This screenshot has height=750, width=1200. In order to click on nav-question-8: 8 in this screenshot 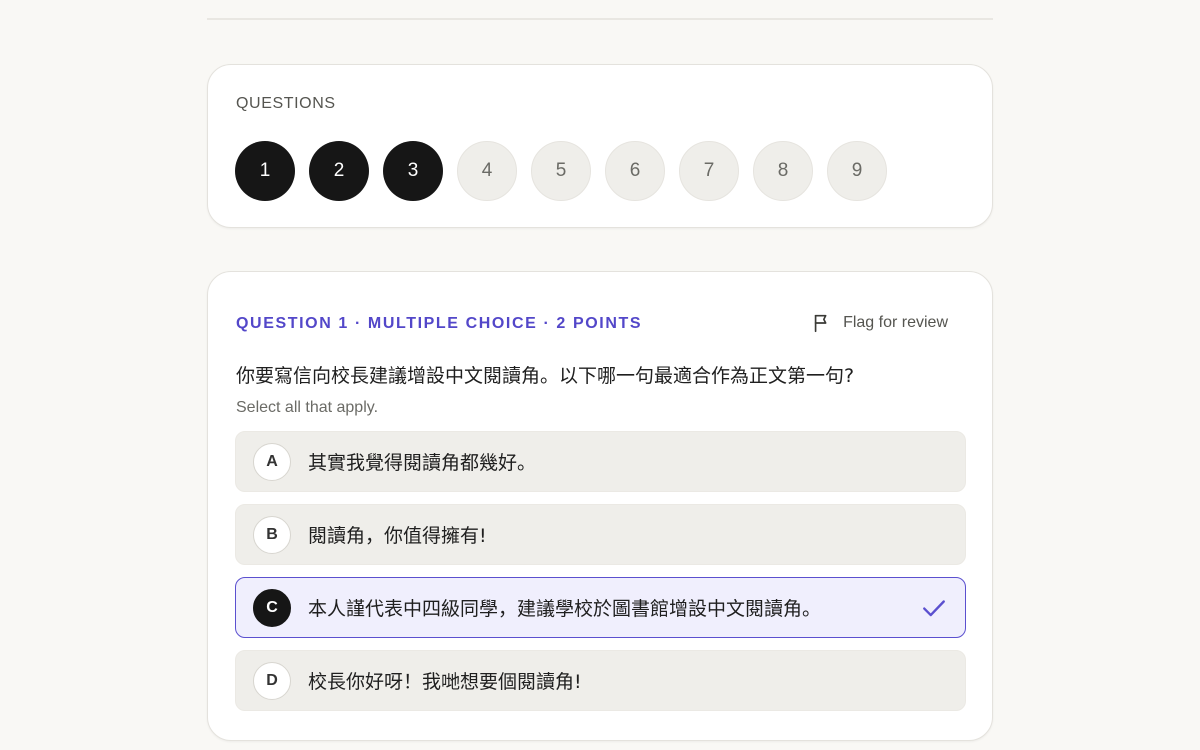, I will do `click(783, 171)`.